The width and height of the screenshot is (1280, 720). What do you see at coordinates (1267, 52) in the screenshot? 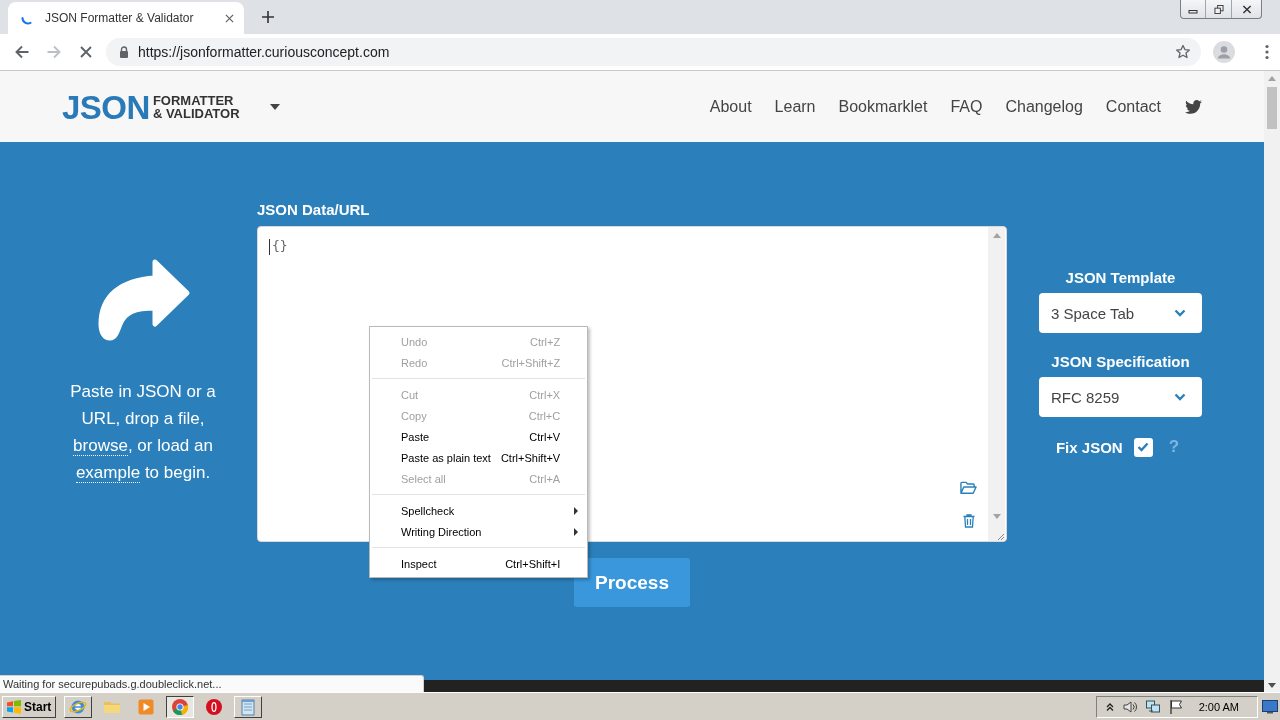
I see `menu-icon` at bounding box center [1267, 52].